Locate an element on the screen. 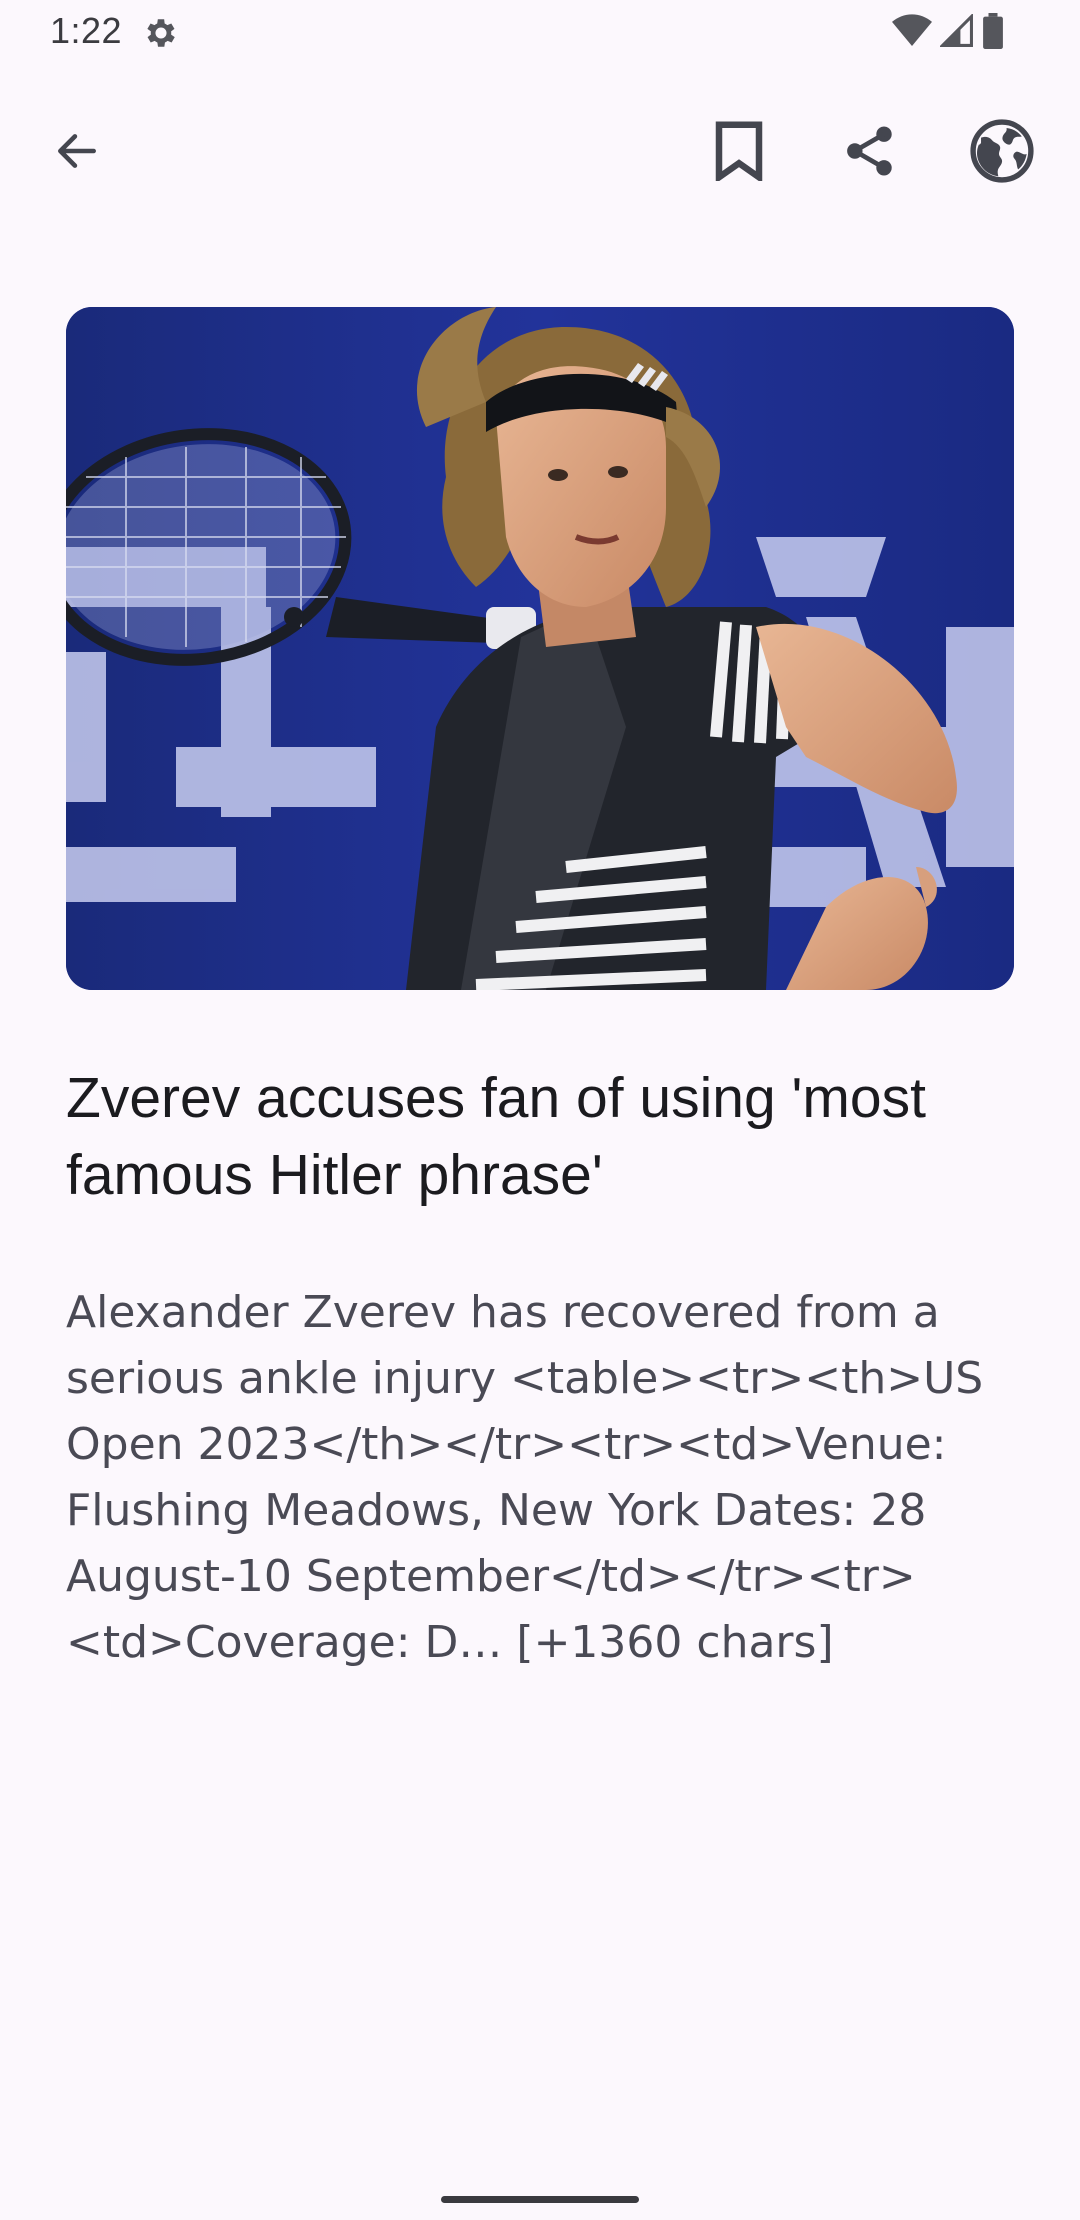  bookmark-button is located at coordinates (739, 153).